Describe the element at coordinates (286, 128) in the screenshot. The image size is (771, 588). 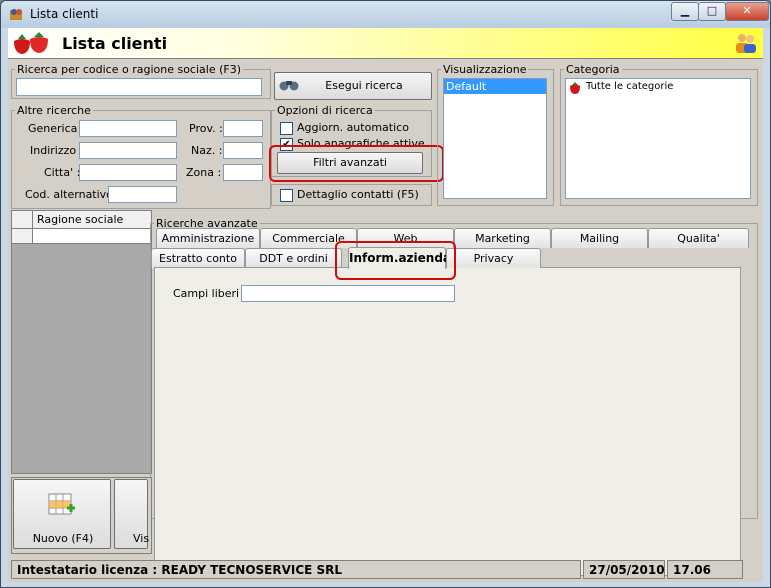
I see `auto-update-checkbox` at that location.